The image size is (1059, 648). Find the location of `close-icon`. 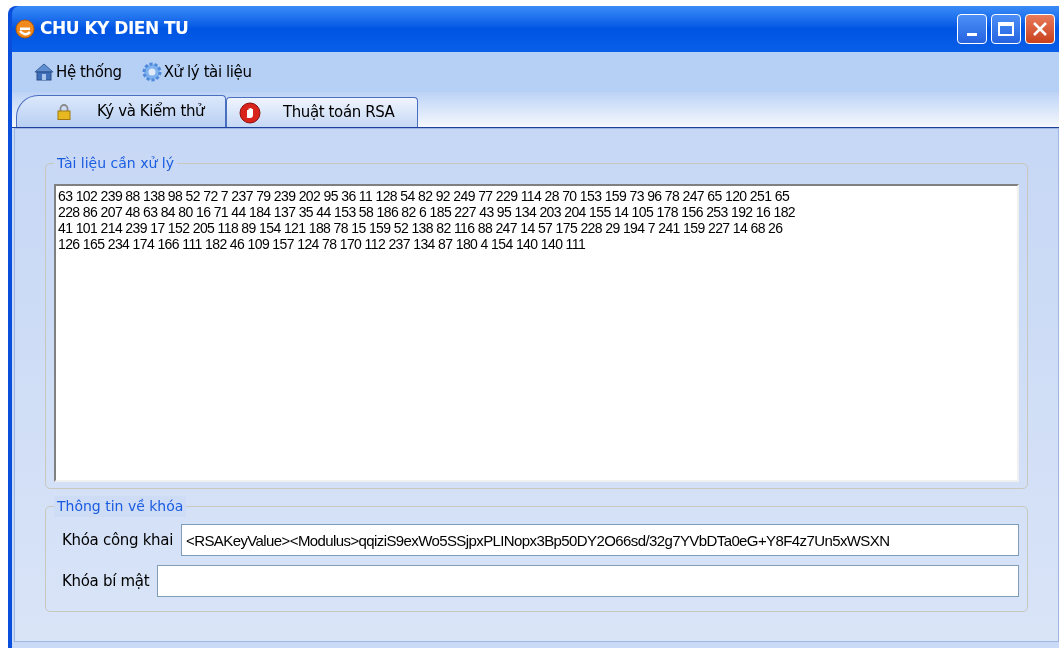

close-icon is located at coordinates (1040, 29).